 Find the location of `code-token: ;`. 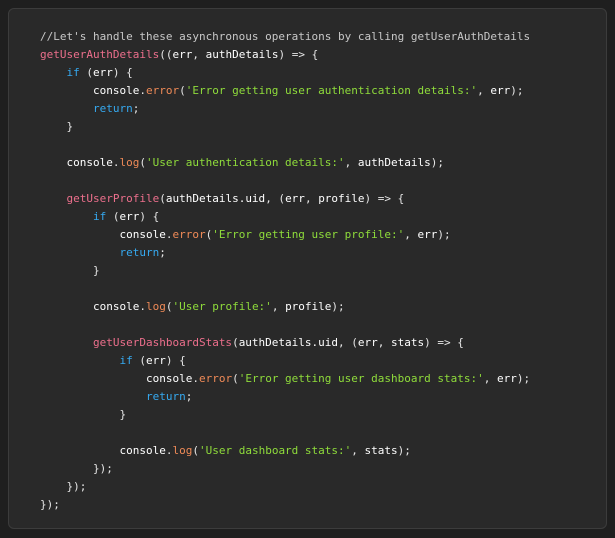

code-token: ; is located at coordinates (136, 108).